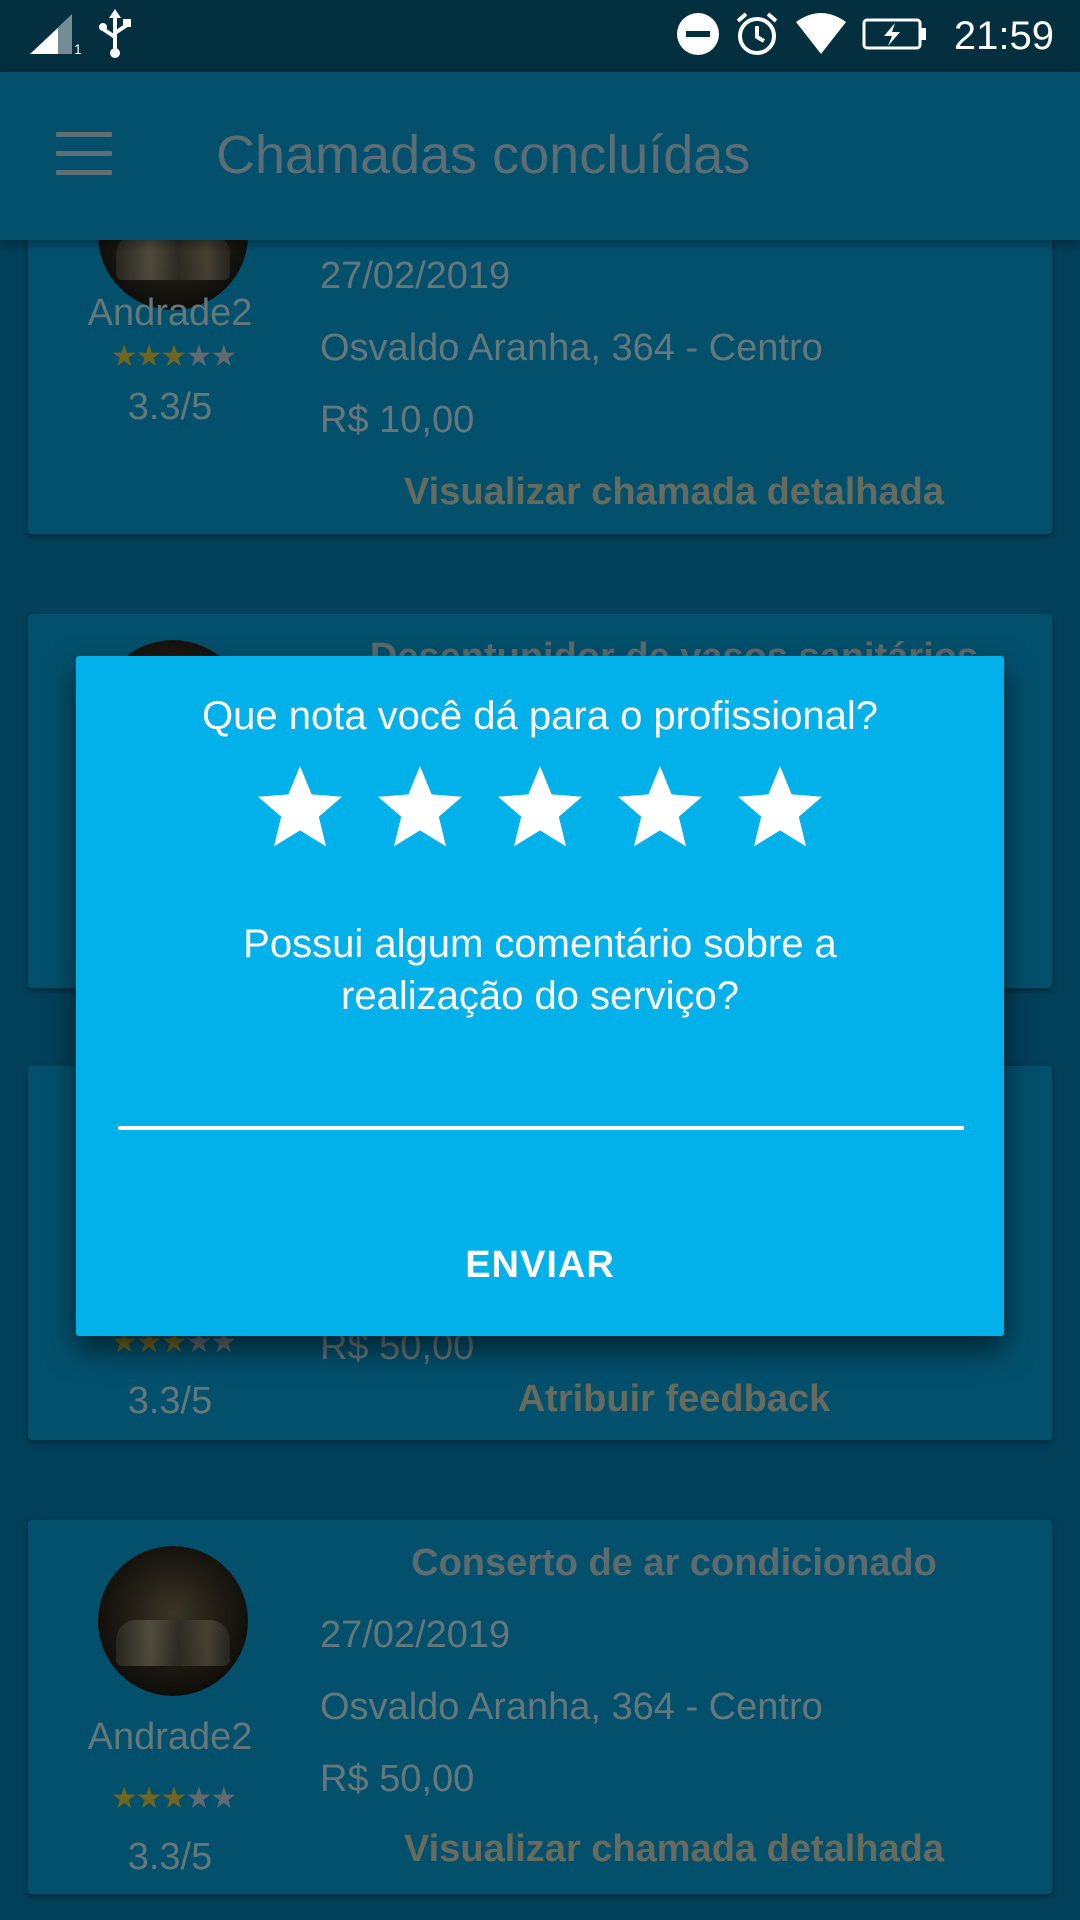  What do you see at coordinates (540, 36) in the screenshot?
I see `status-bar: 1 21:59` at bounding box center [540, 36].